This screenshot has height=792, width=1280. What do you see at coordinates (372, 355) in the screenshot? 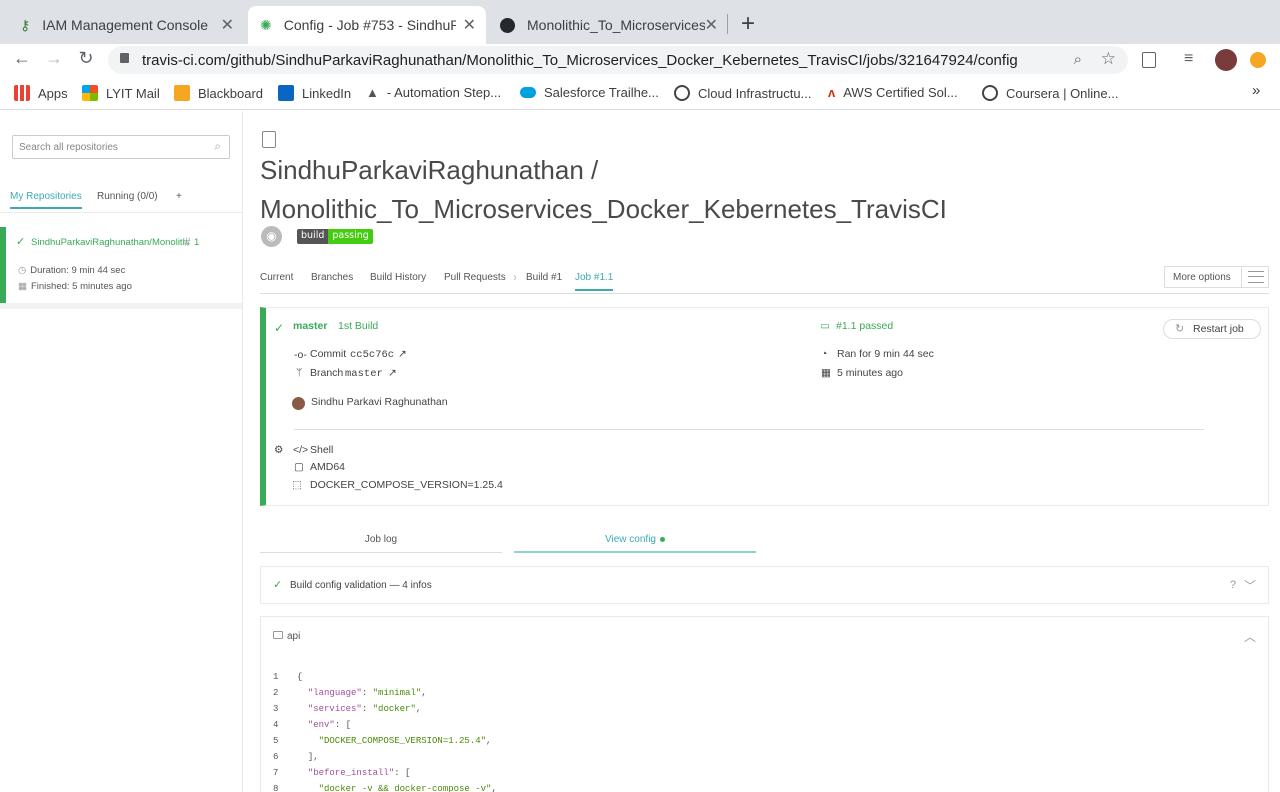
I see `commit-hash: cc5c76c` at bounding box center [372, 355].